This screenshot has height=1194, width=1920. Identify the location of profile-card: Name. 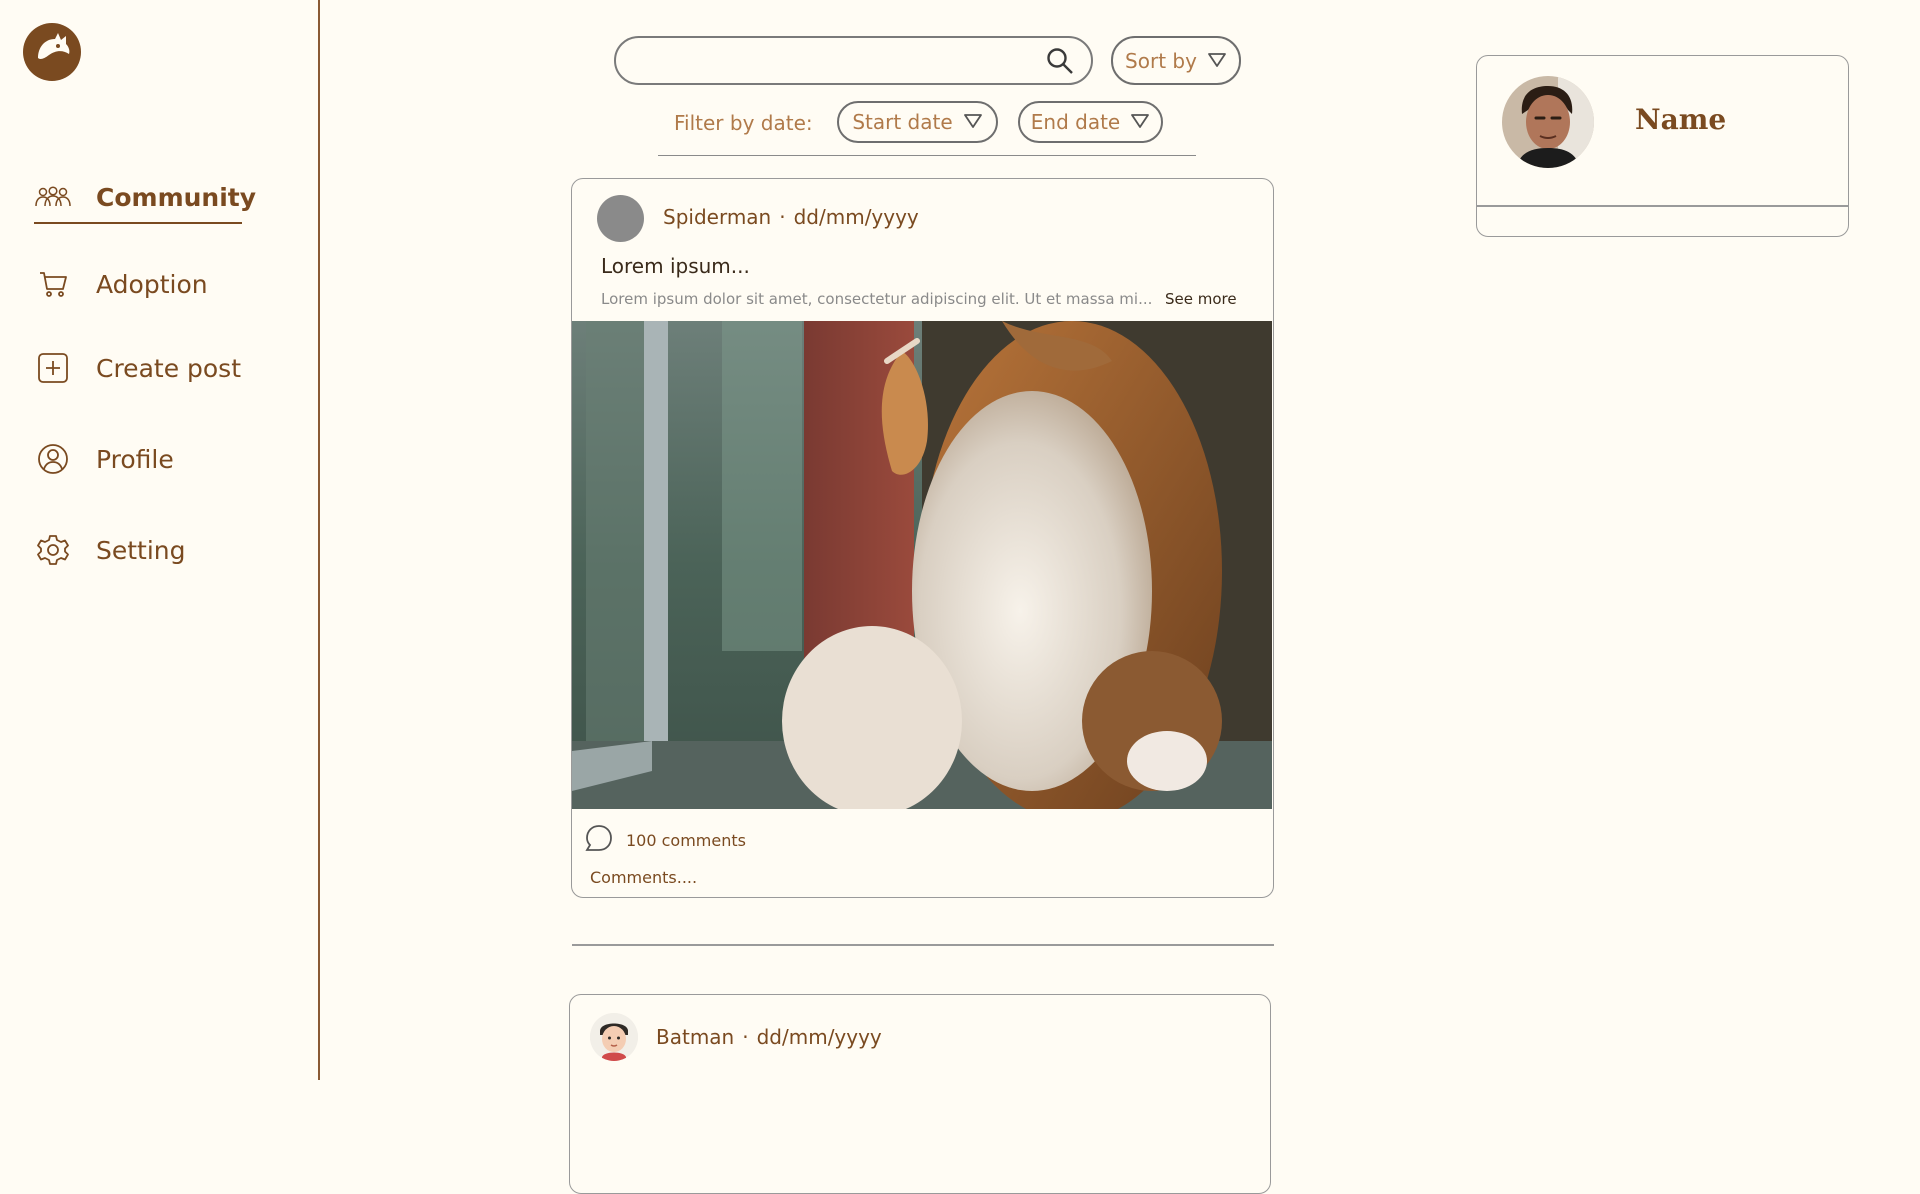
(1662, 146).